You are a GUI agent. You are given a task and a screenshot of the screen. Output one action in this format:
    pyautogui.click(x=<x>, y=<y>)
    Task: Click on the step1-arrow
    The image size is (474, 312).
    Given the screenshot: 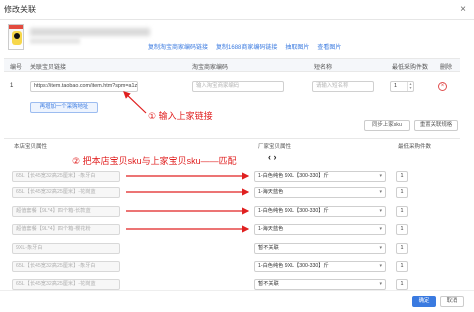 What is the action you would take?
    pyautogui.click(x=135, y=102)
    